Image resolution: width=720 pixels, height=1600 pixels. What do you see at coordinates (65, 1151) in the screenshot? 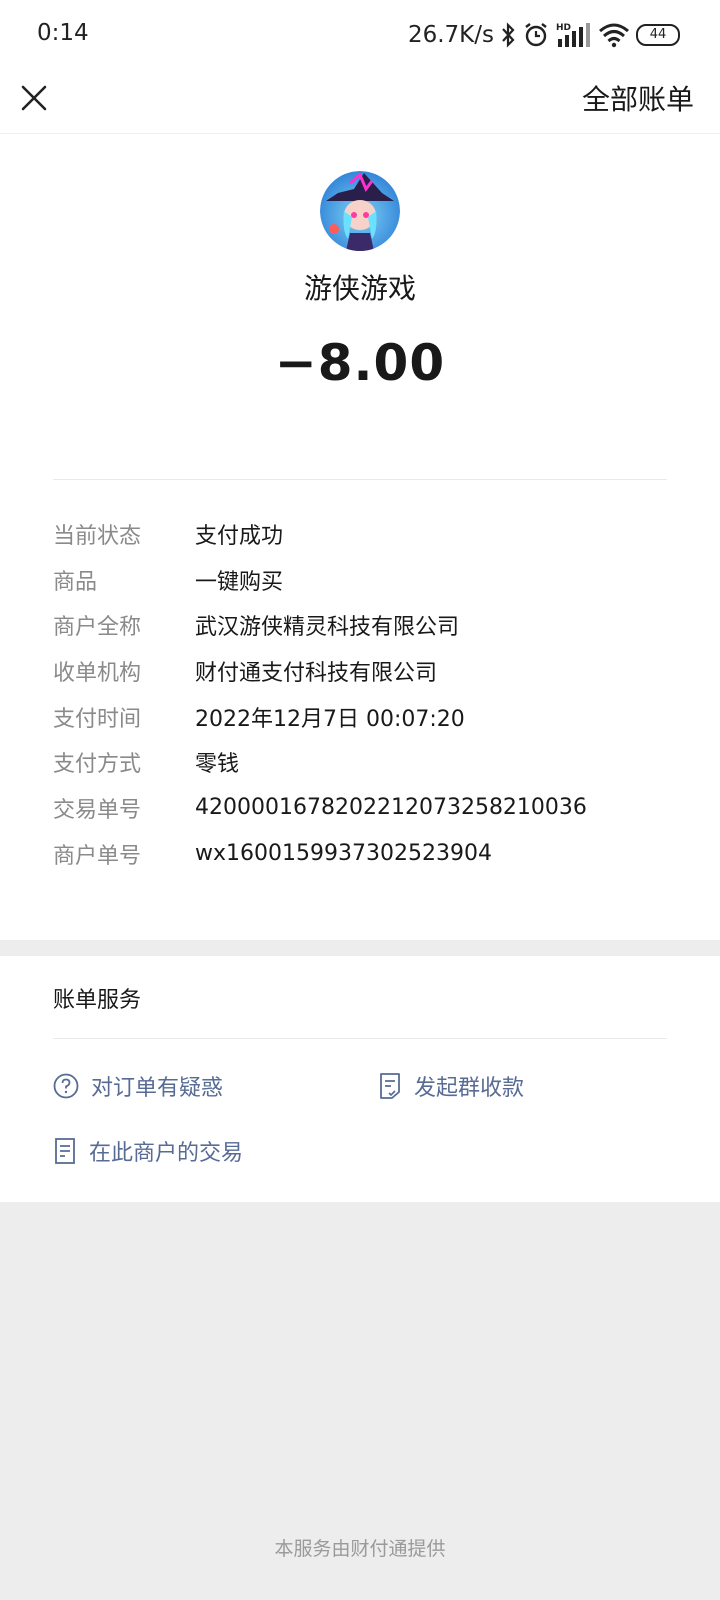
I see `document-icon` at bounding box center [65, 1151].